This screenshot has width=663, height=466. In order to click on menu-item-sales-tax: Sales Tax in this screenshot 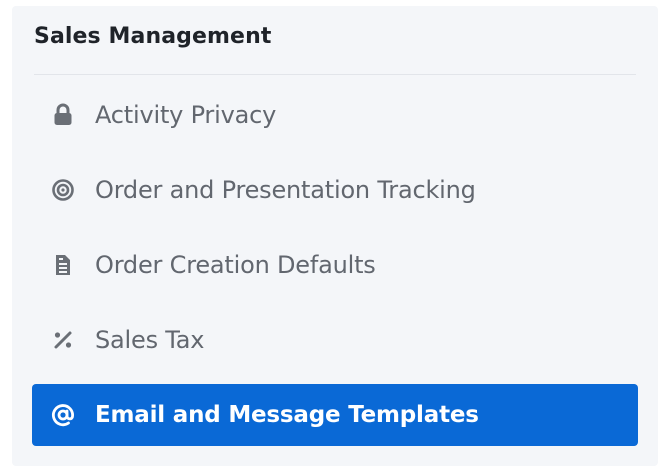, I will do `click(335, 340)`.